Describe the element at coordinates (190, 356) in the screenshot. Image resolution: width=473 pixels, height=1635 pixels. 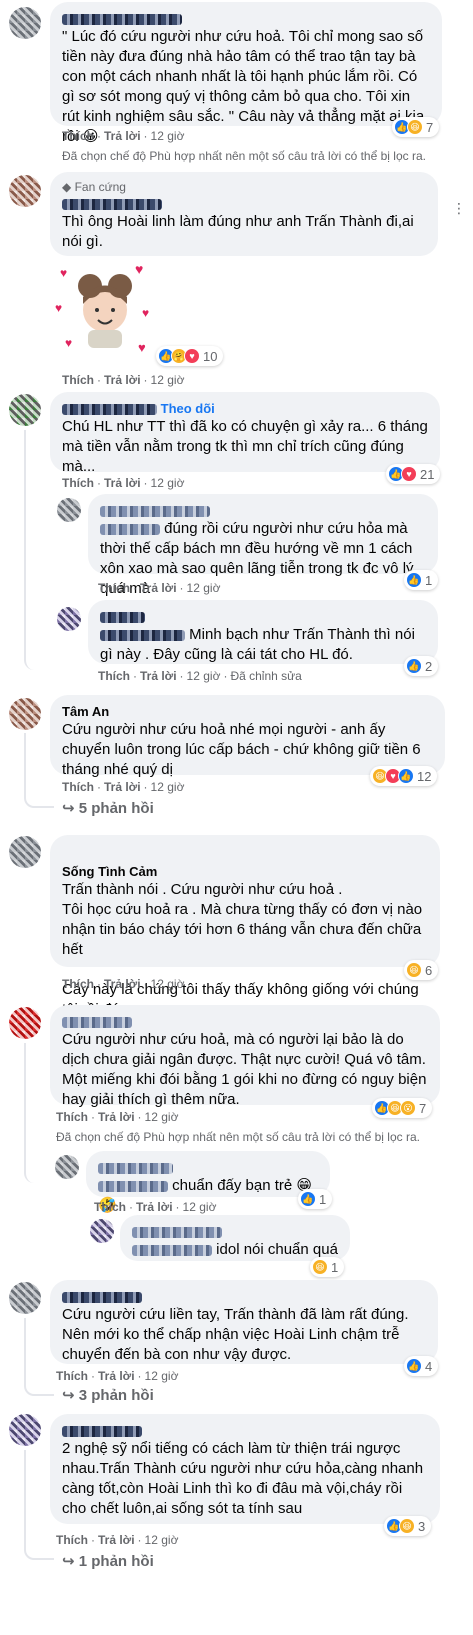
I see `reaction-summary: 👍 🤗 ♥ 10` at that location.